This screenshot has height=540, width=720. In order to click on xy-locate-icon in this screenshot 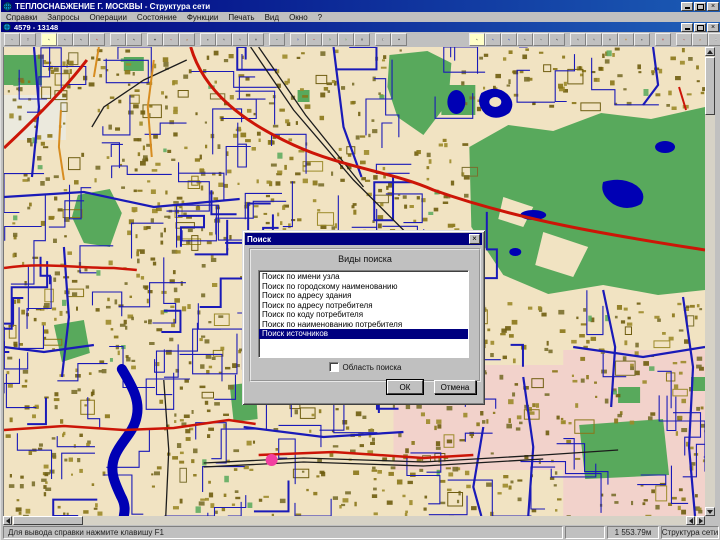, I will do `click(171, 39)`.